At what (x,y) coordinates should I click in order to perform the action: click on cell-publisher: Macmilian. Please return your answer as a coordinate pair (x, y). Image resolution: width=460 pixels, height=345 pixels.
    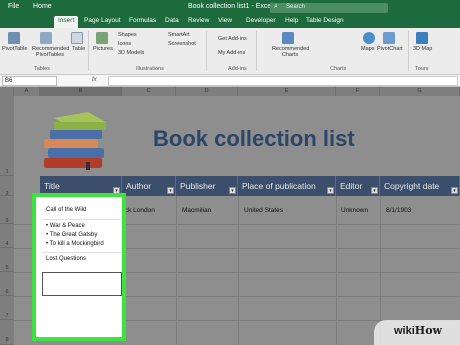
    Looking at the image, I should click on (196, 210).